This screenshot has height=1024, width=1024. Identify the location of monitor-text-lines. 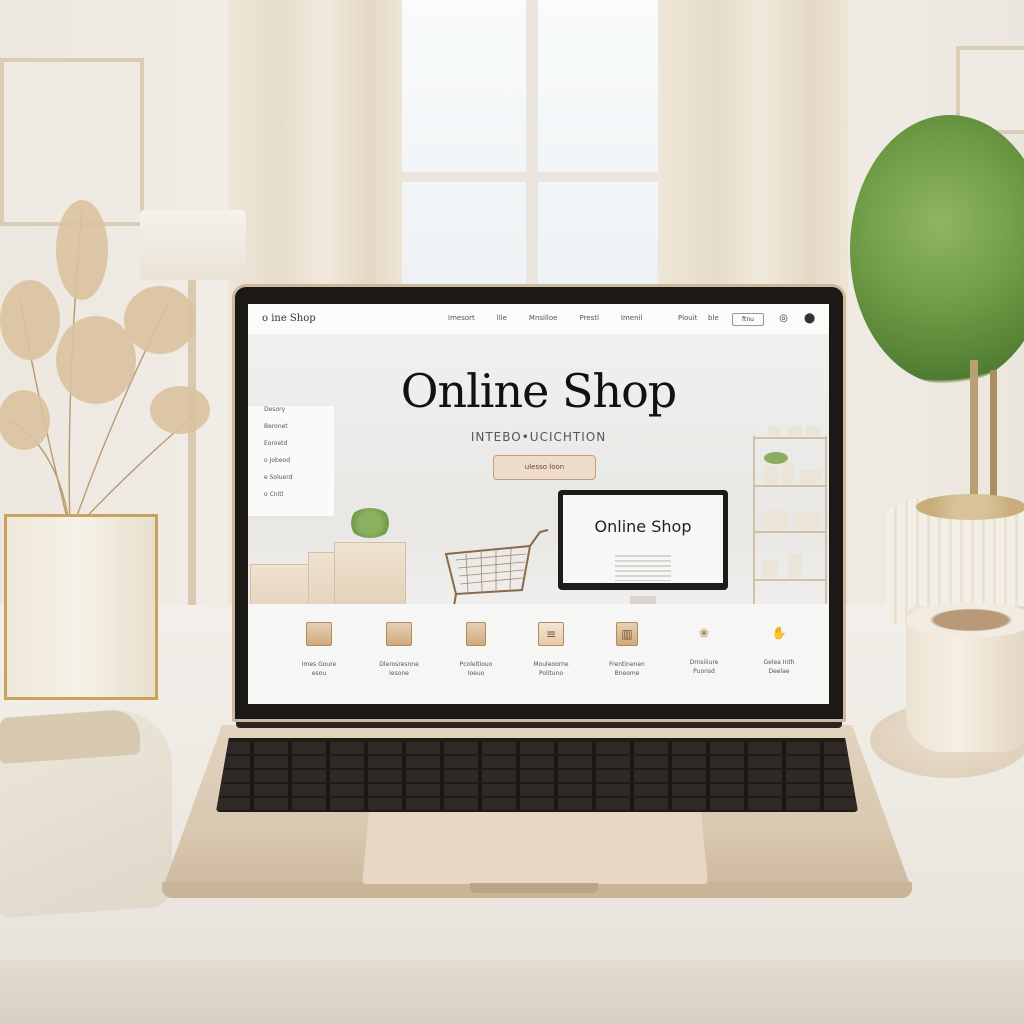
(643, 568).